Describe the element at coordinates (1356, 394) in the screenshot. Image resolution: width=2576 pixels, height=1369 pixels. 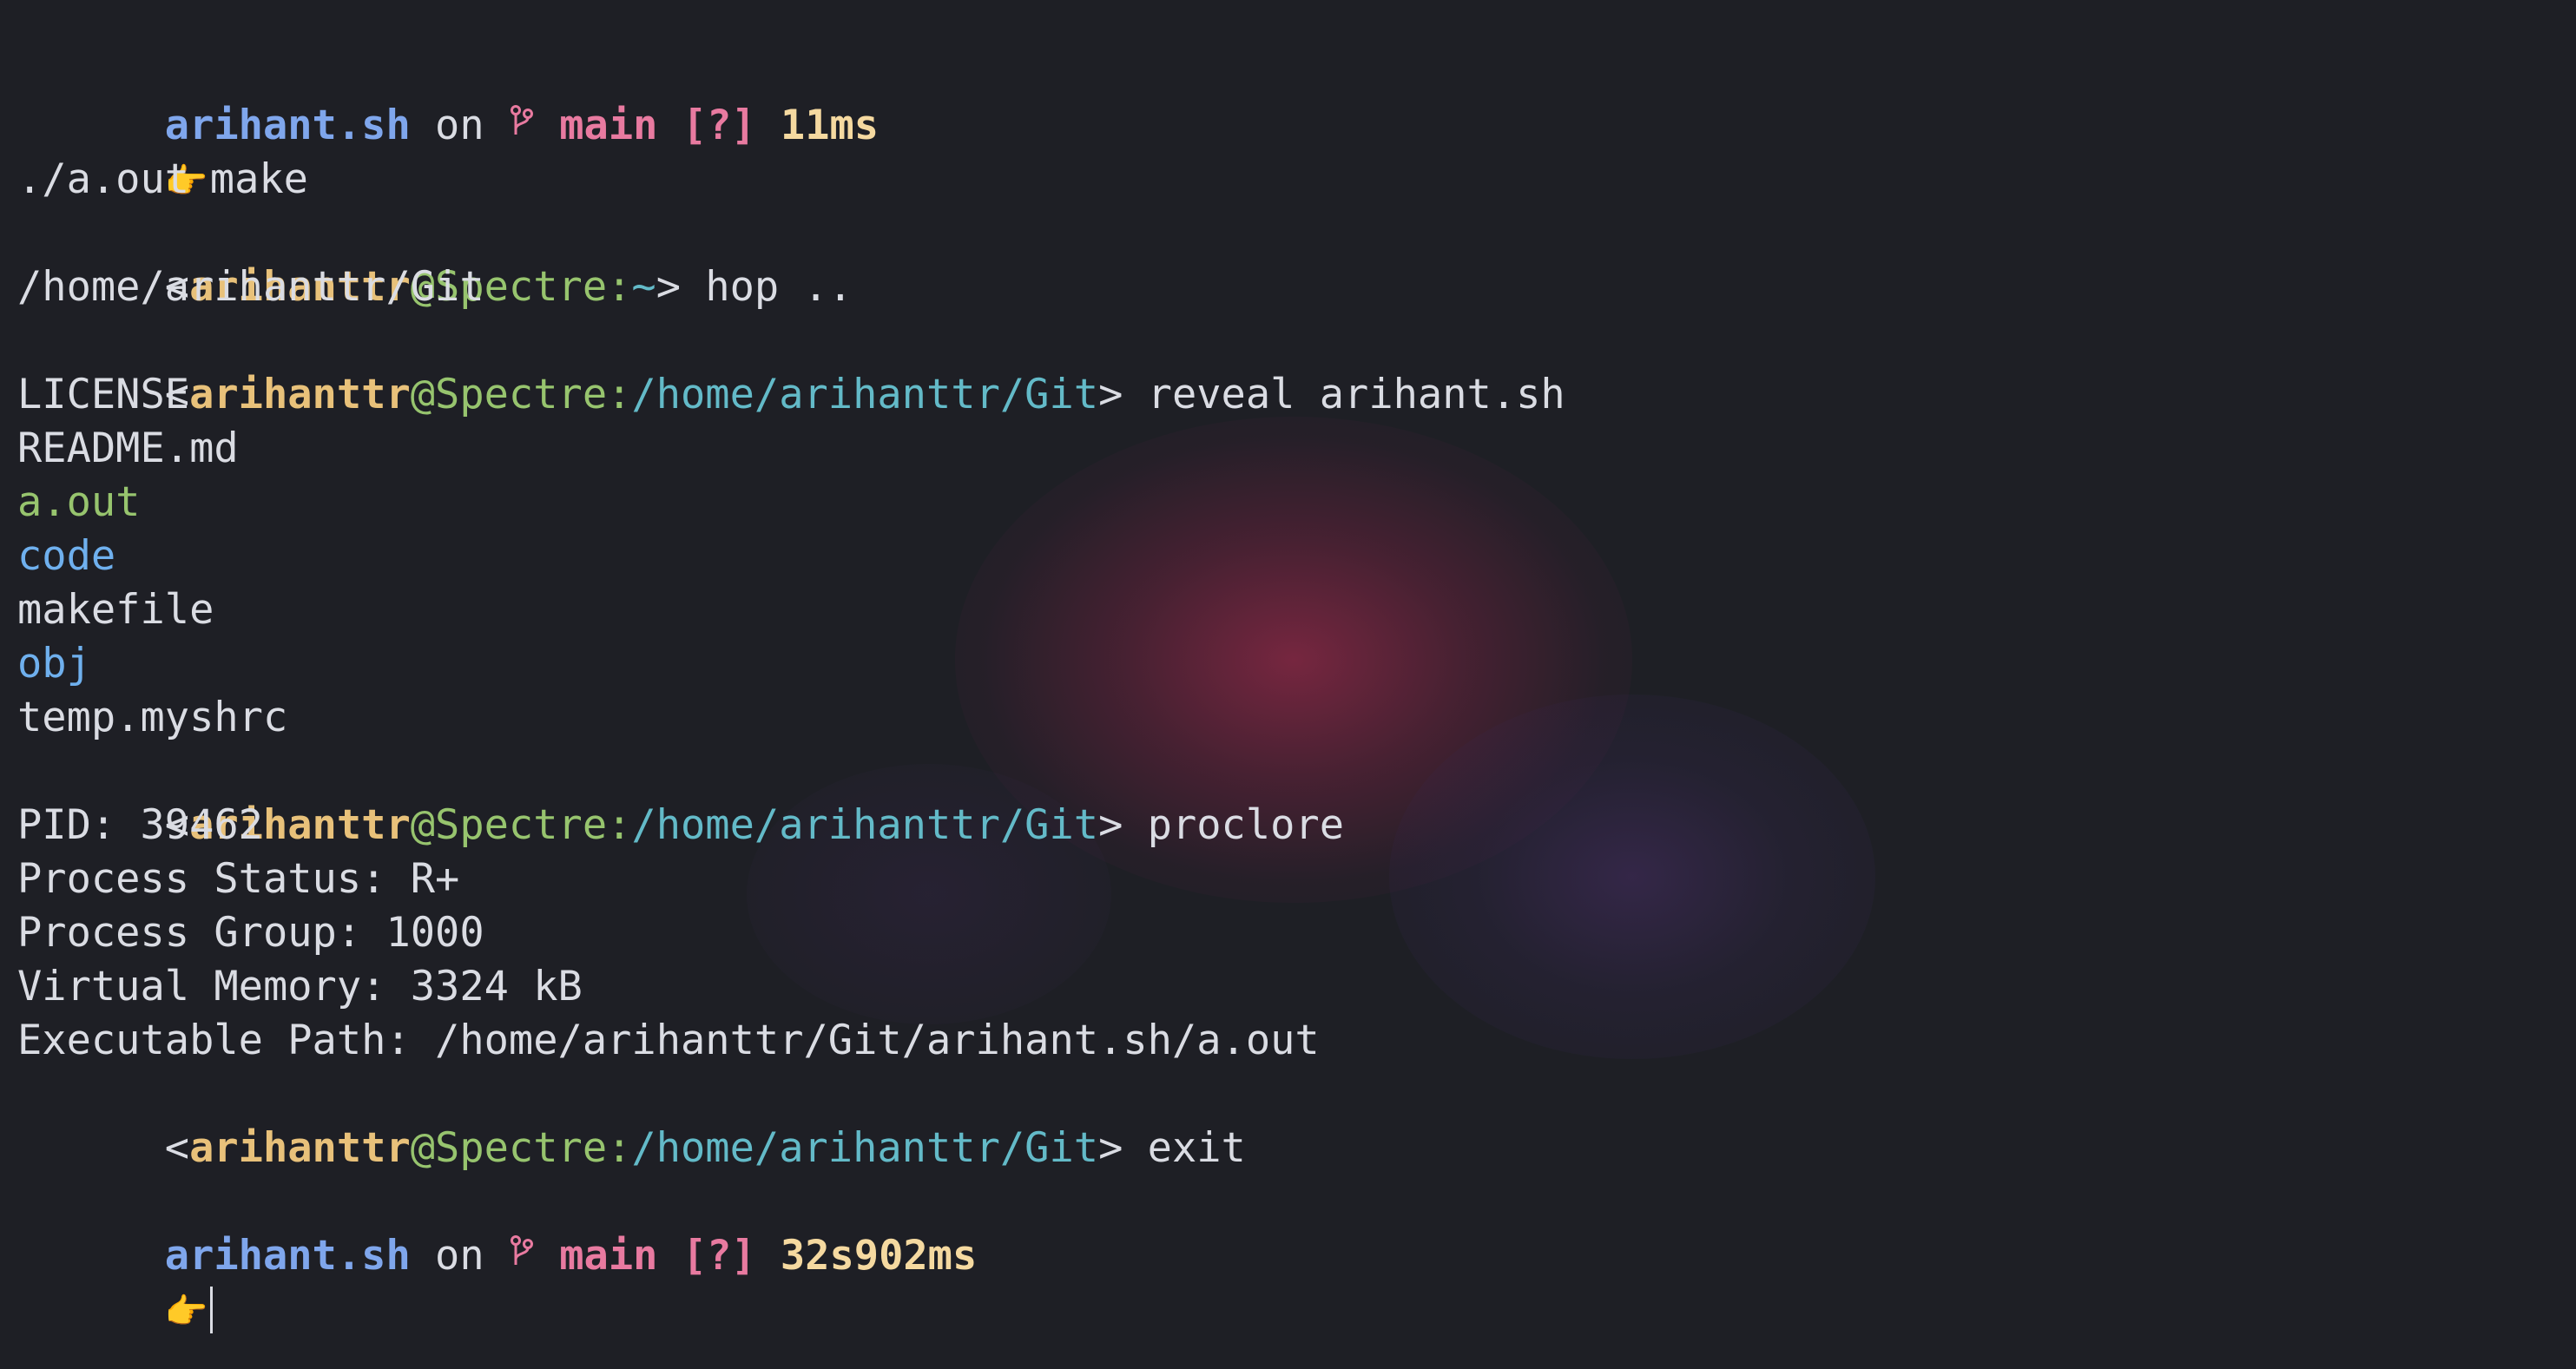
I see `command-text: reveal arihant.sh` at that location.